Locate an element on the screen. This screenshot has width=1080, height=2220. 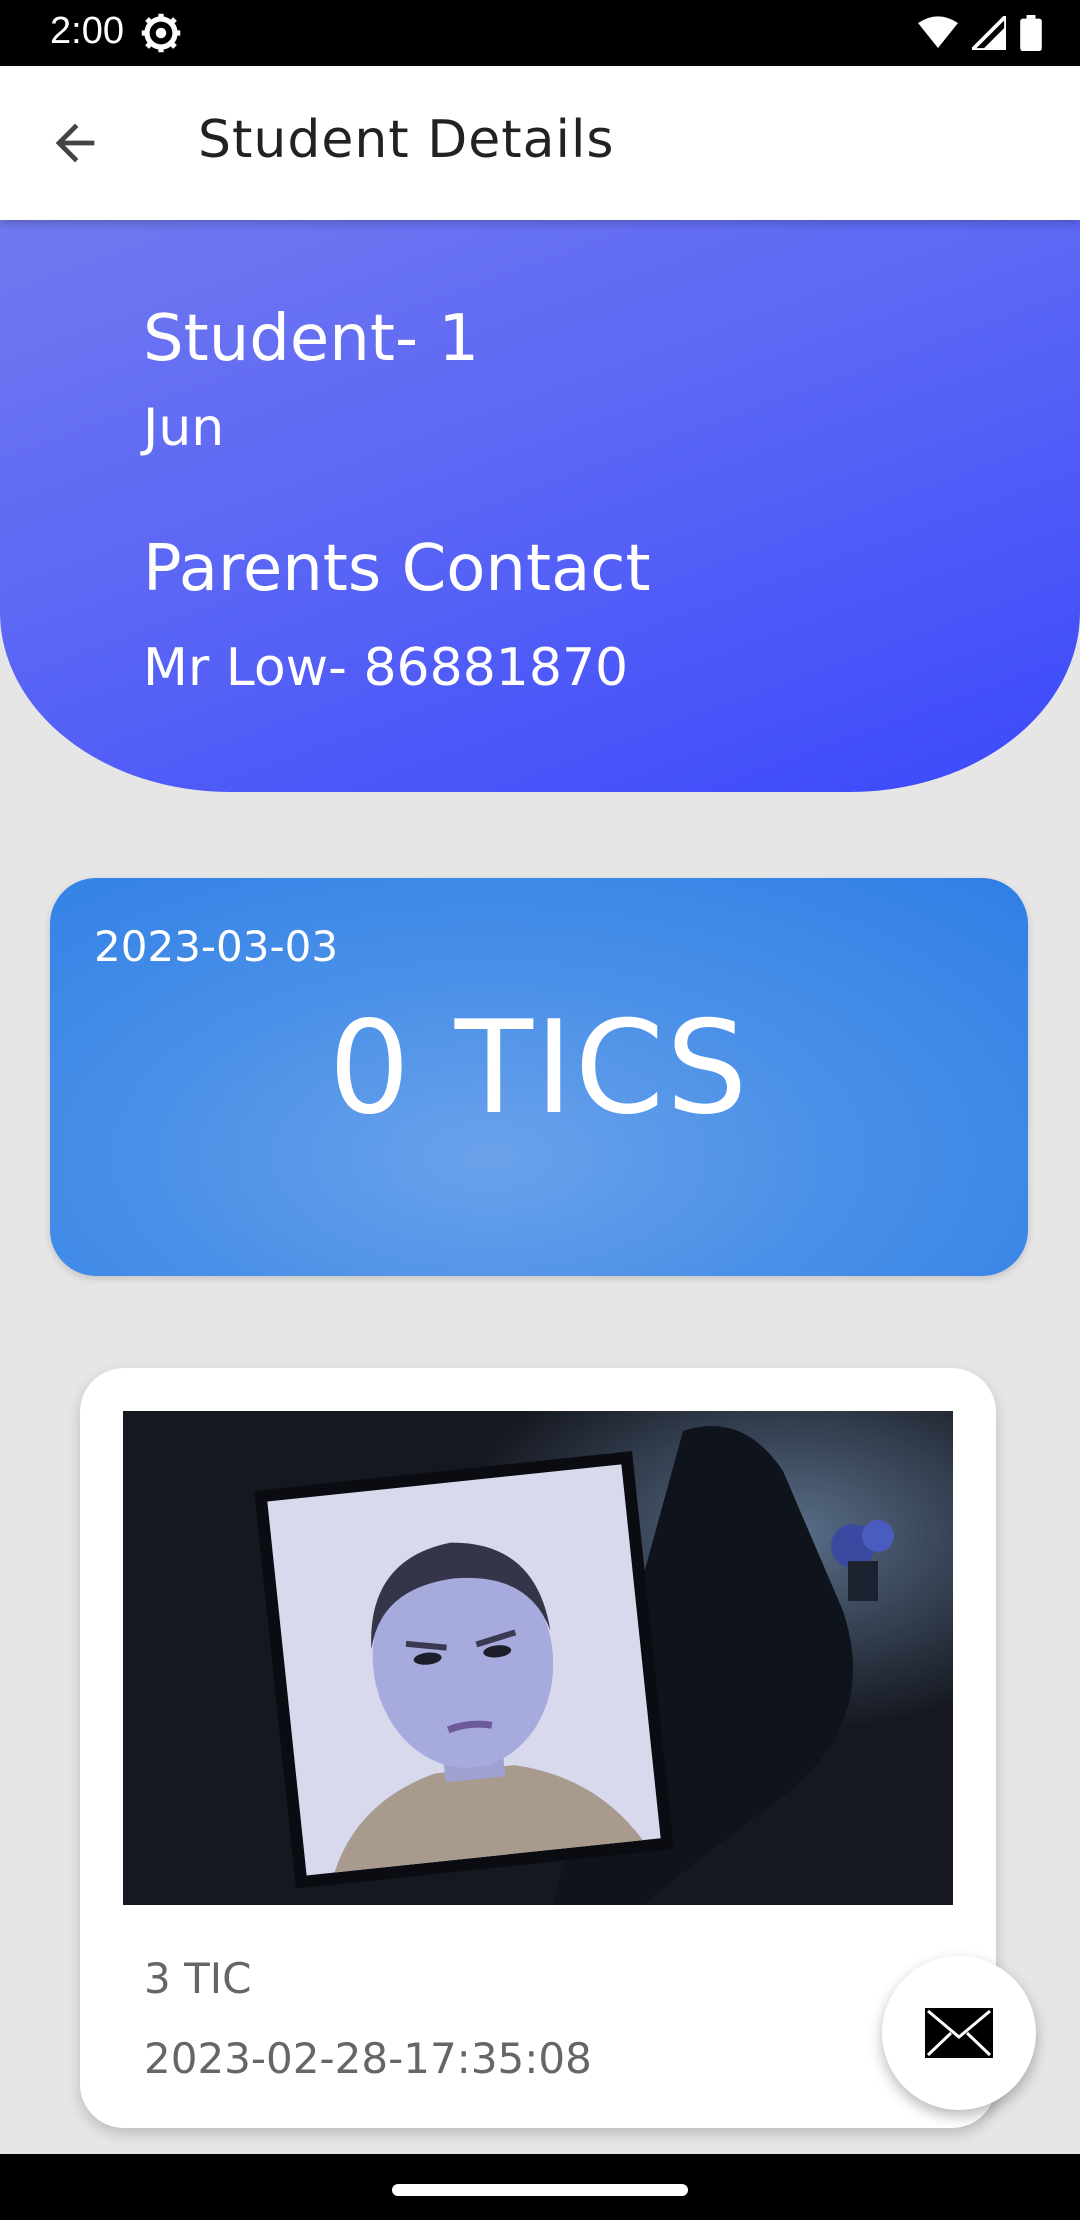
status-time: 2:00 is located at coordinates (87, 31).